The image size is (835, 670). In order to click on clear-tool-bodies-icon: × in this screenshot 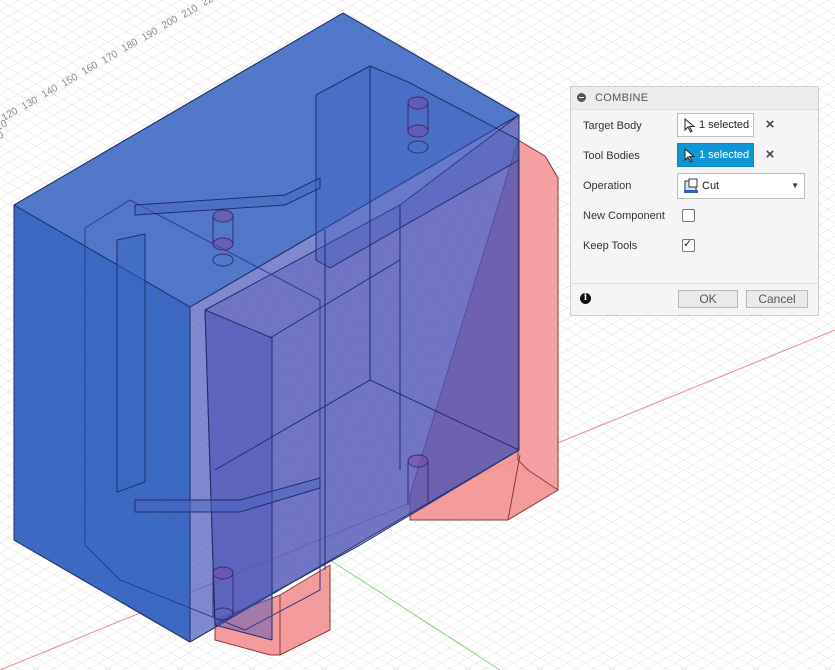, I will do `click(770, 154)`.